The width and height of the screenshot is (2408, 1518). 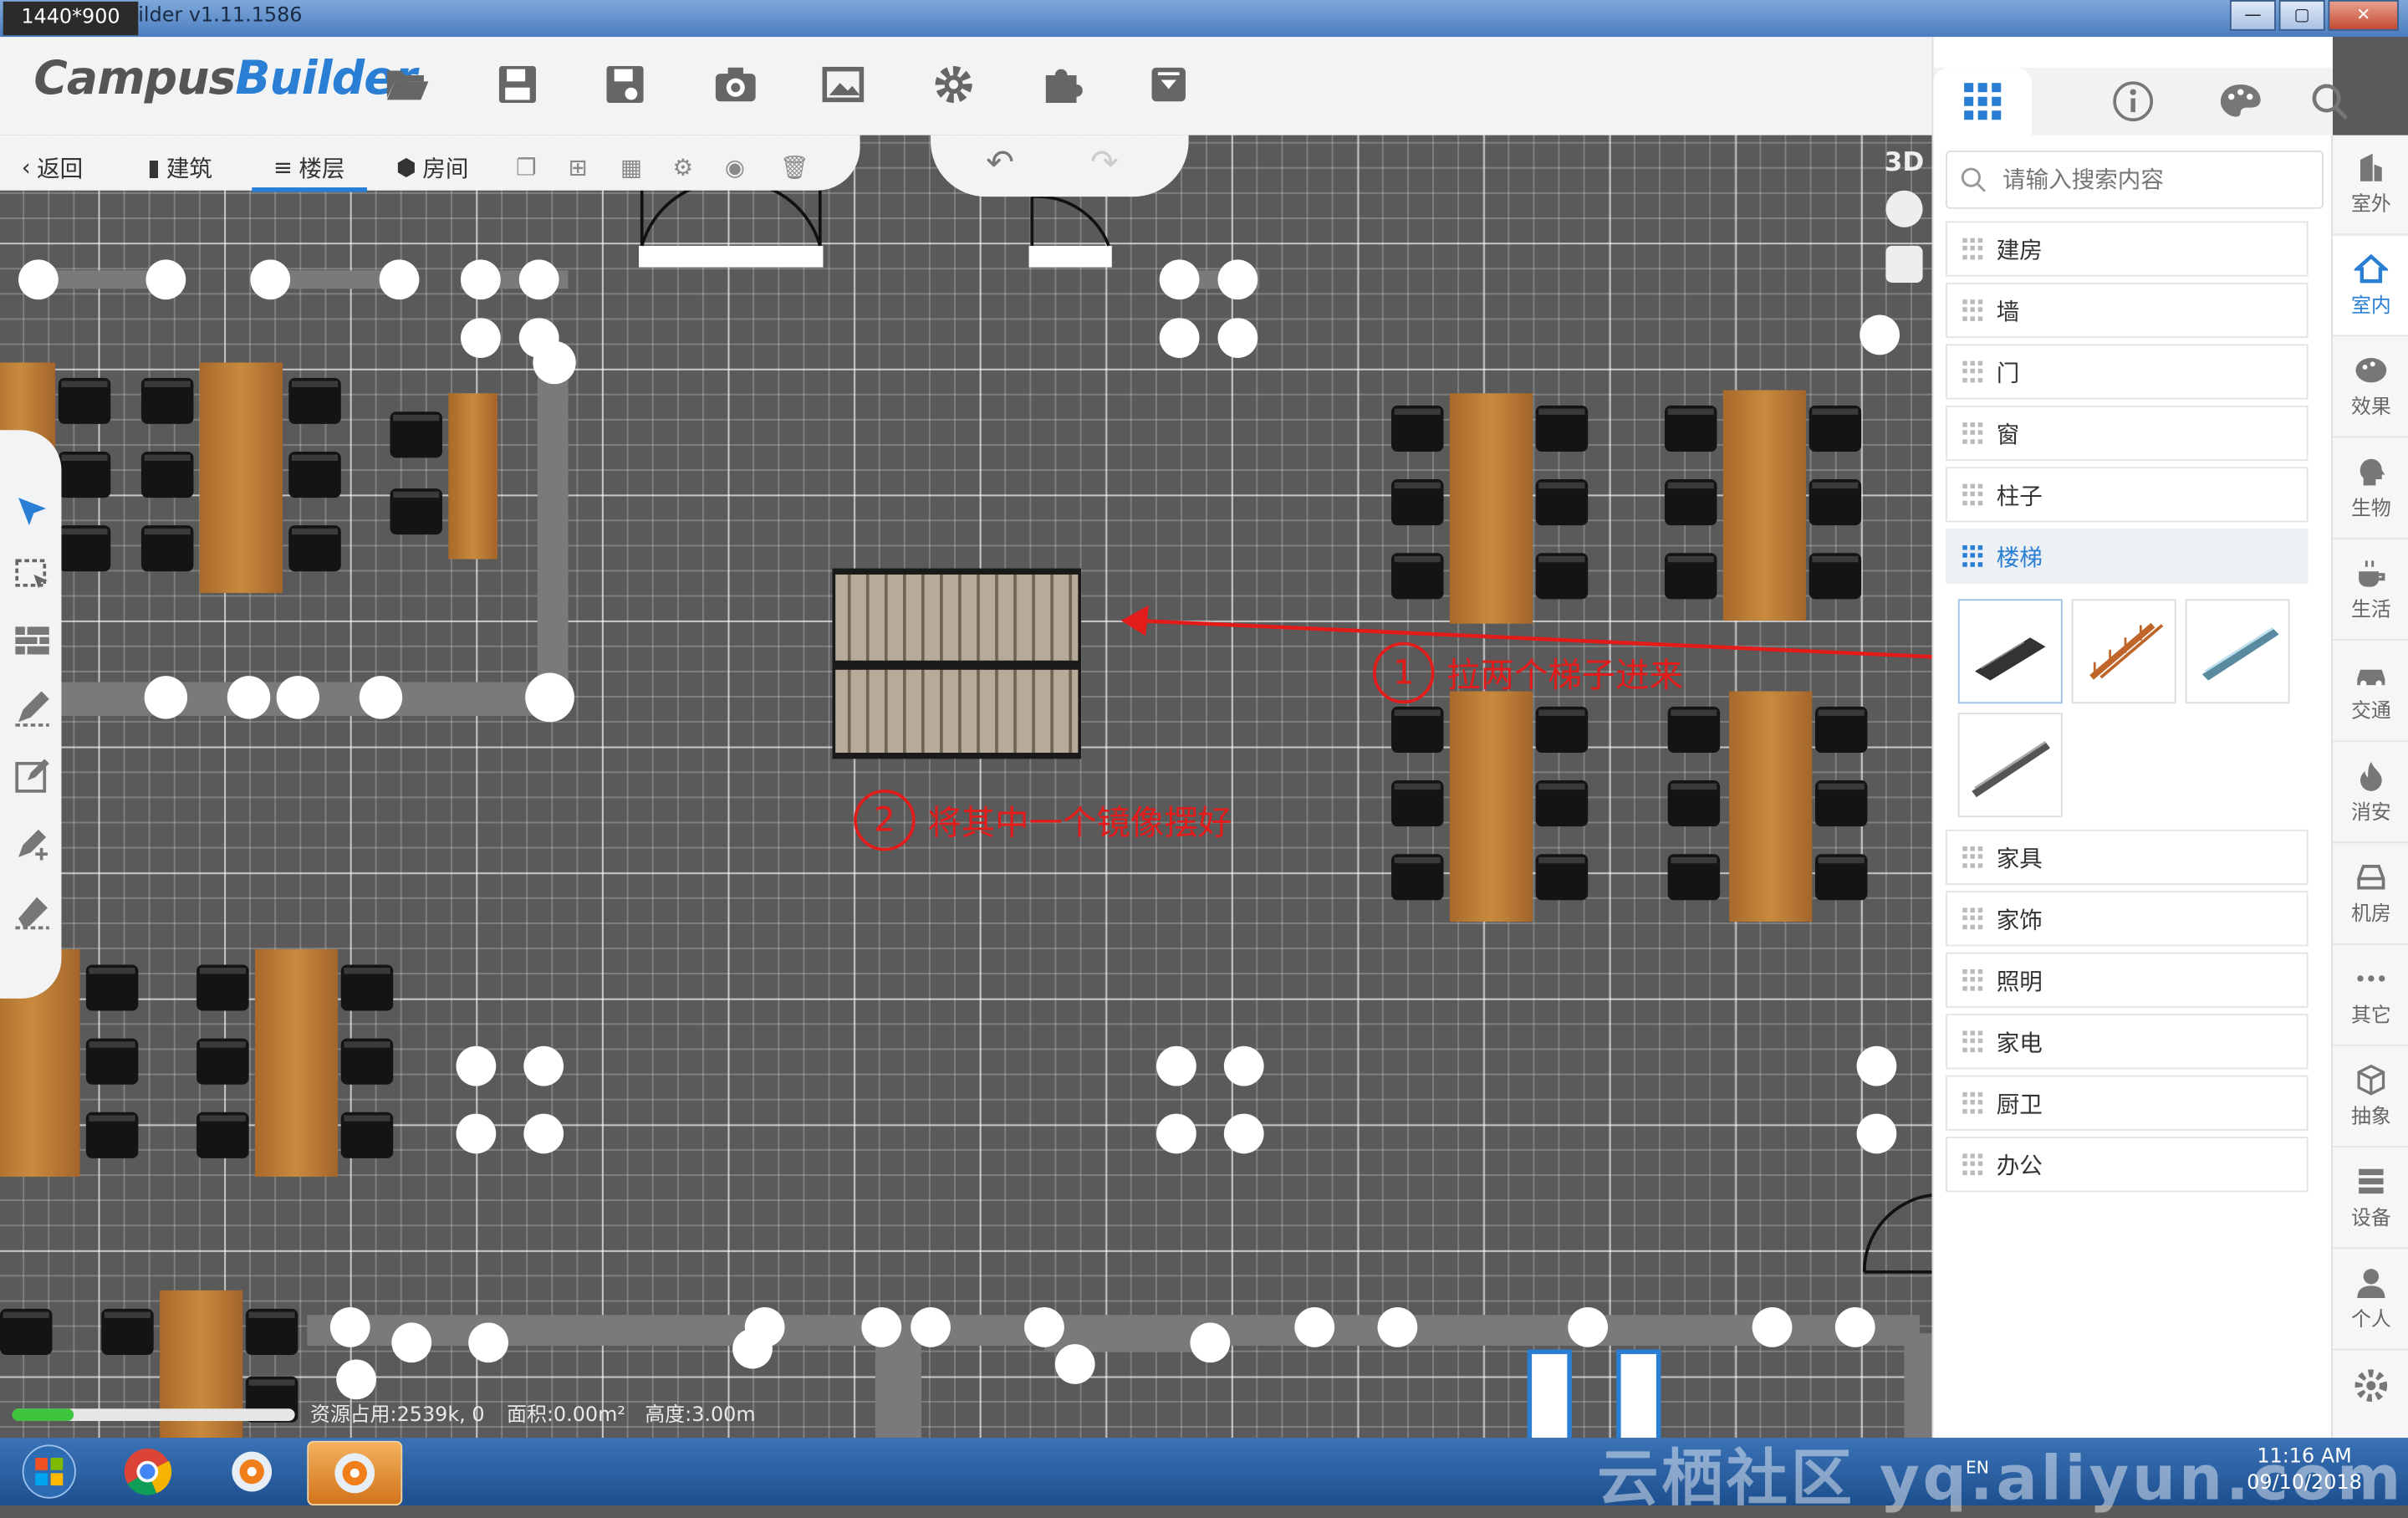 What do you see at coordinates (735, 167) in the screenshot?
I see `eye-icon: ◉` at bounding box center [735, 167].